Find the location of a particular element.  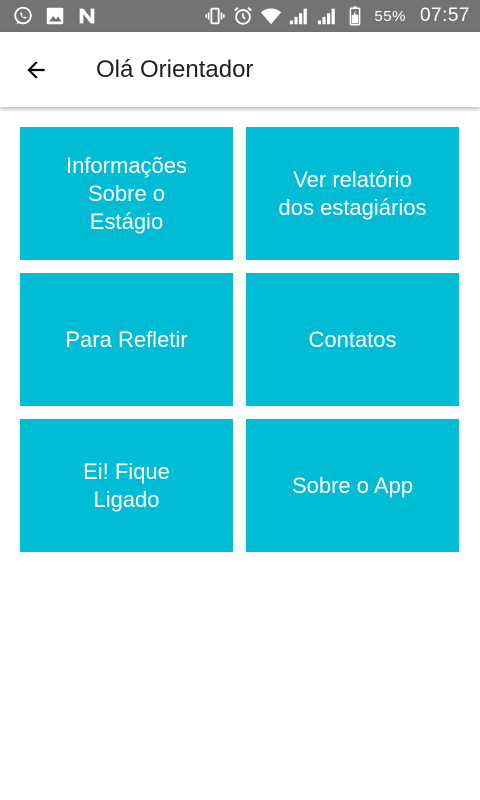

tile-sobre-app: Sobre o App is located at coordinates (352, 485).